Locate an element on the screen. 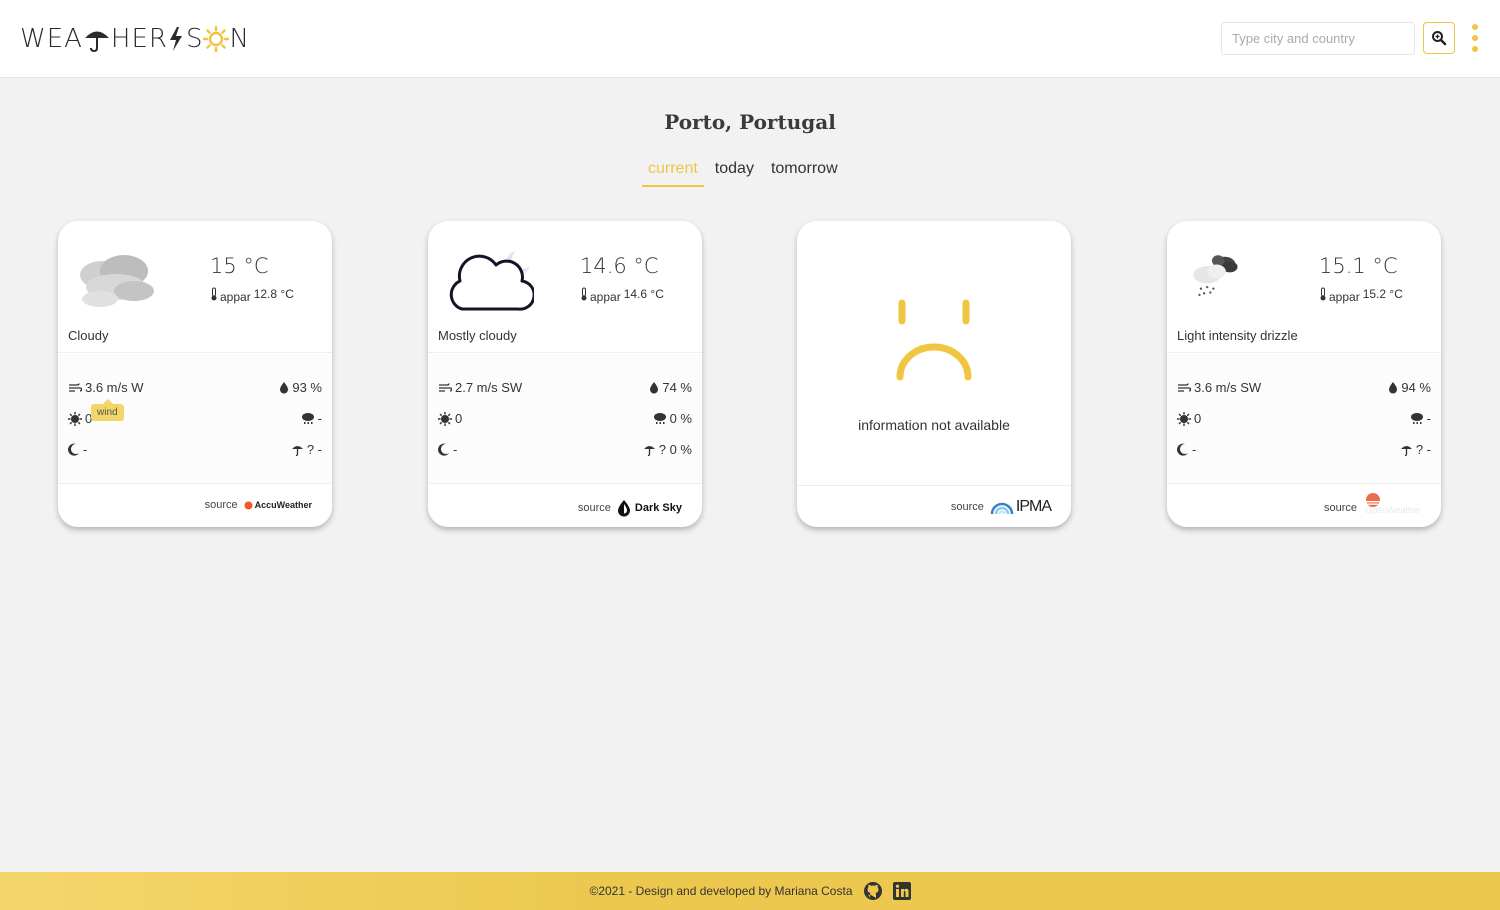 This screenshot has height=910, width=1500. source-name: OpenWeather is located at coordinates (1393, 510).